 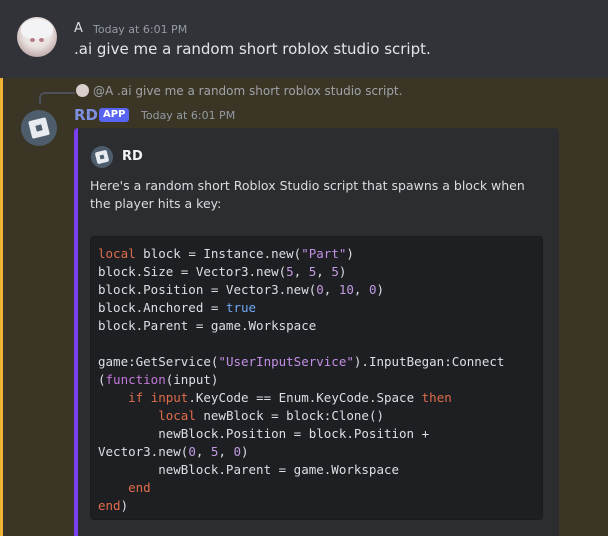 What do you see at coordinates (222, 271) in the screenshot?
I see `code-line: block.Size = Vector3.new(5, 5, 5)` at bounding box center [222, 271].